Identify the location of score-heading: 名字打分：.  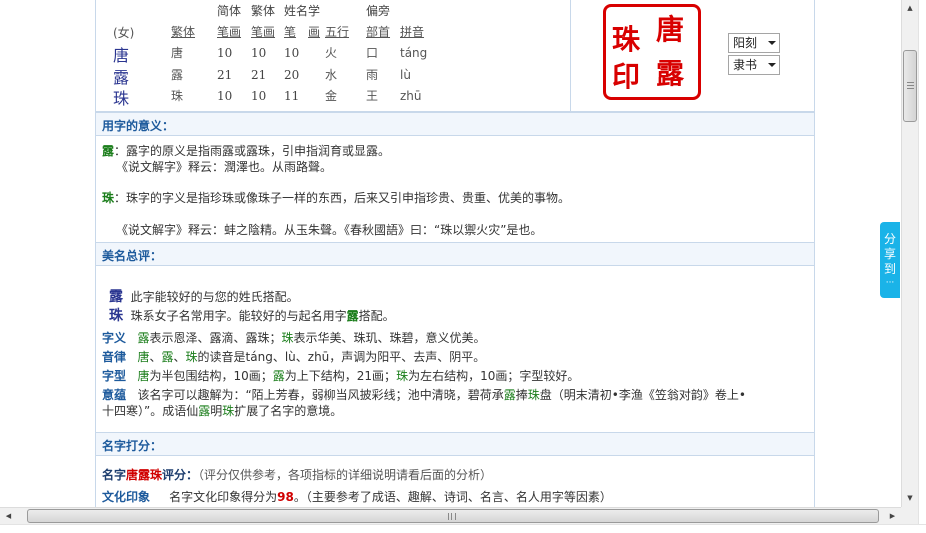
(132, 446).